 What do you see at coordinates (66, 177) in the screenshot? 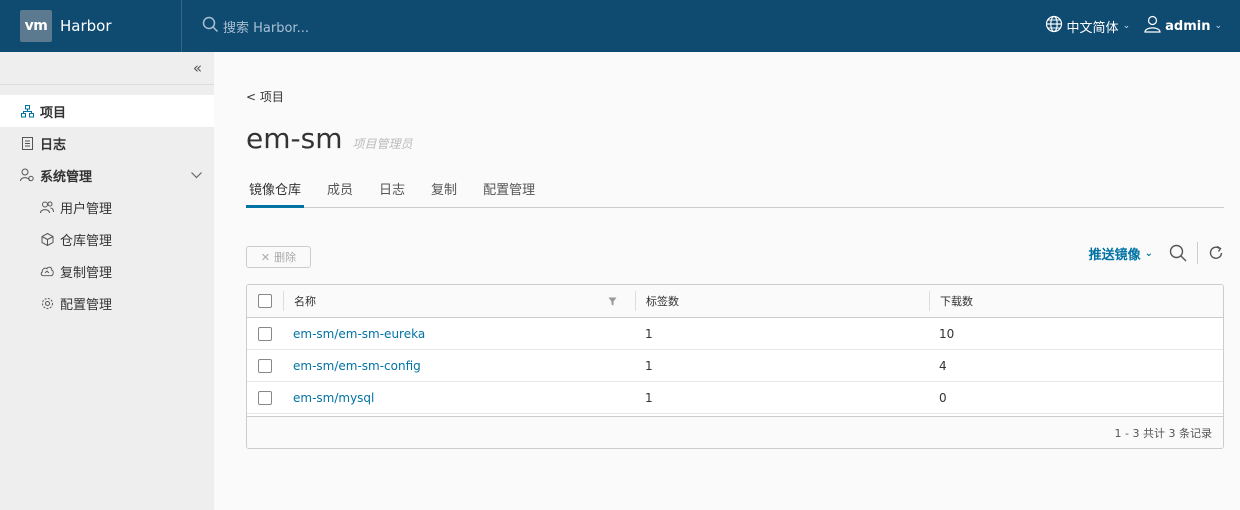
I see `sidebar-item-label: 系统管理` at bounding box center [66, 177].